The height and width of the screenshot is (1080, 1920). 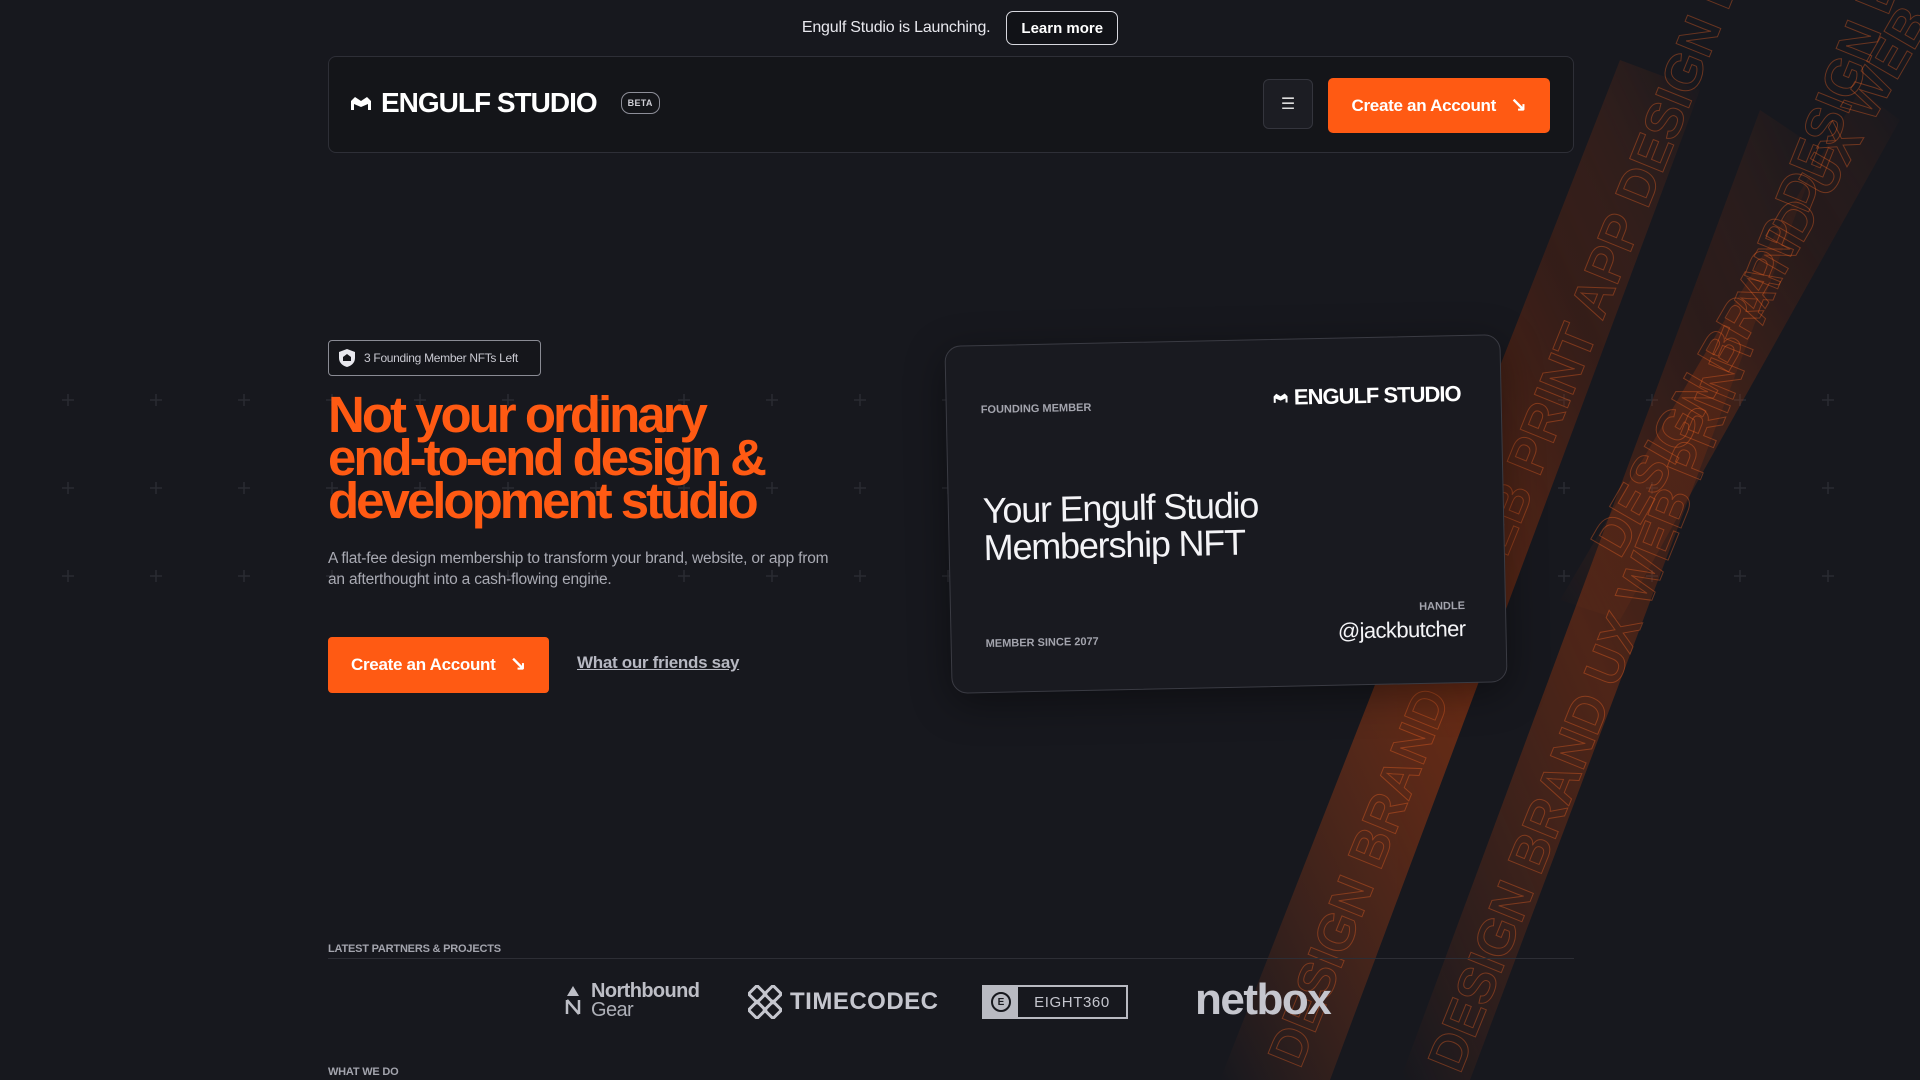 What do you see at coordinates (347, 358) in the screenshot?
I see `shield-icon` at bounding box center [347, 358].